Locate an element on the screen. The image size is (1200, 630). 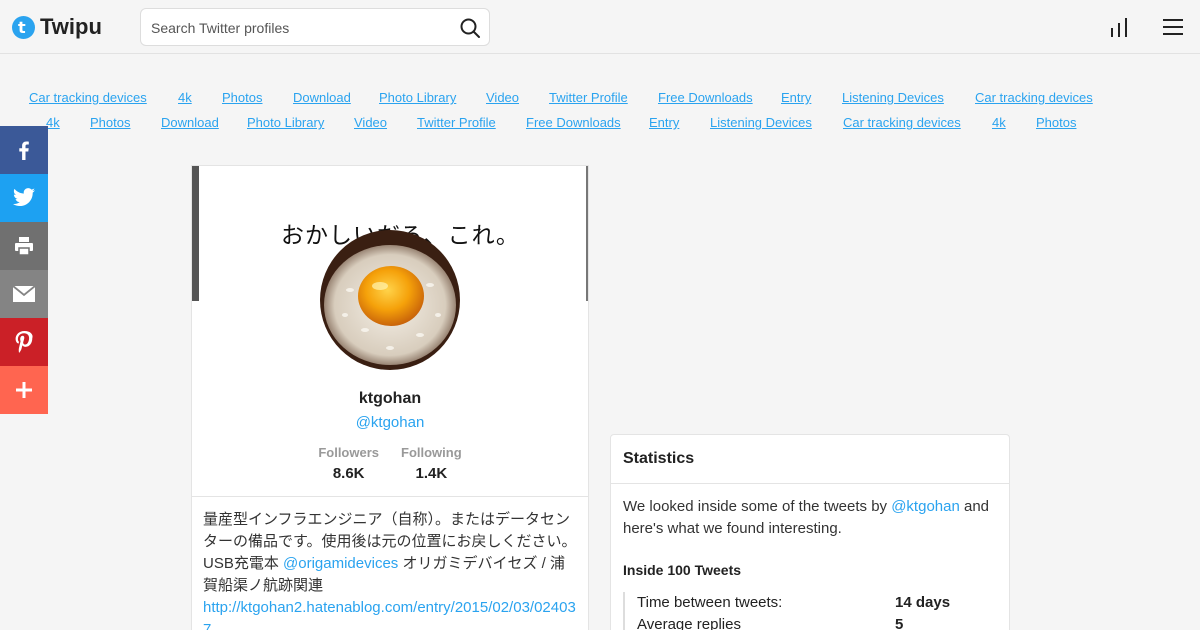
followers-count: Followers 8.6K is located at coordinates (348, 463).